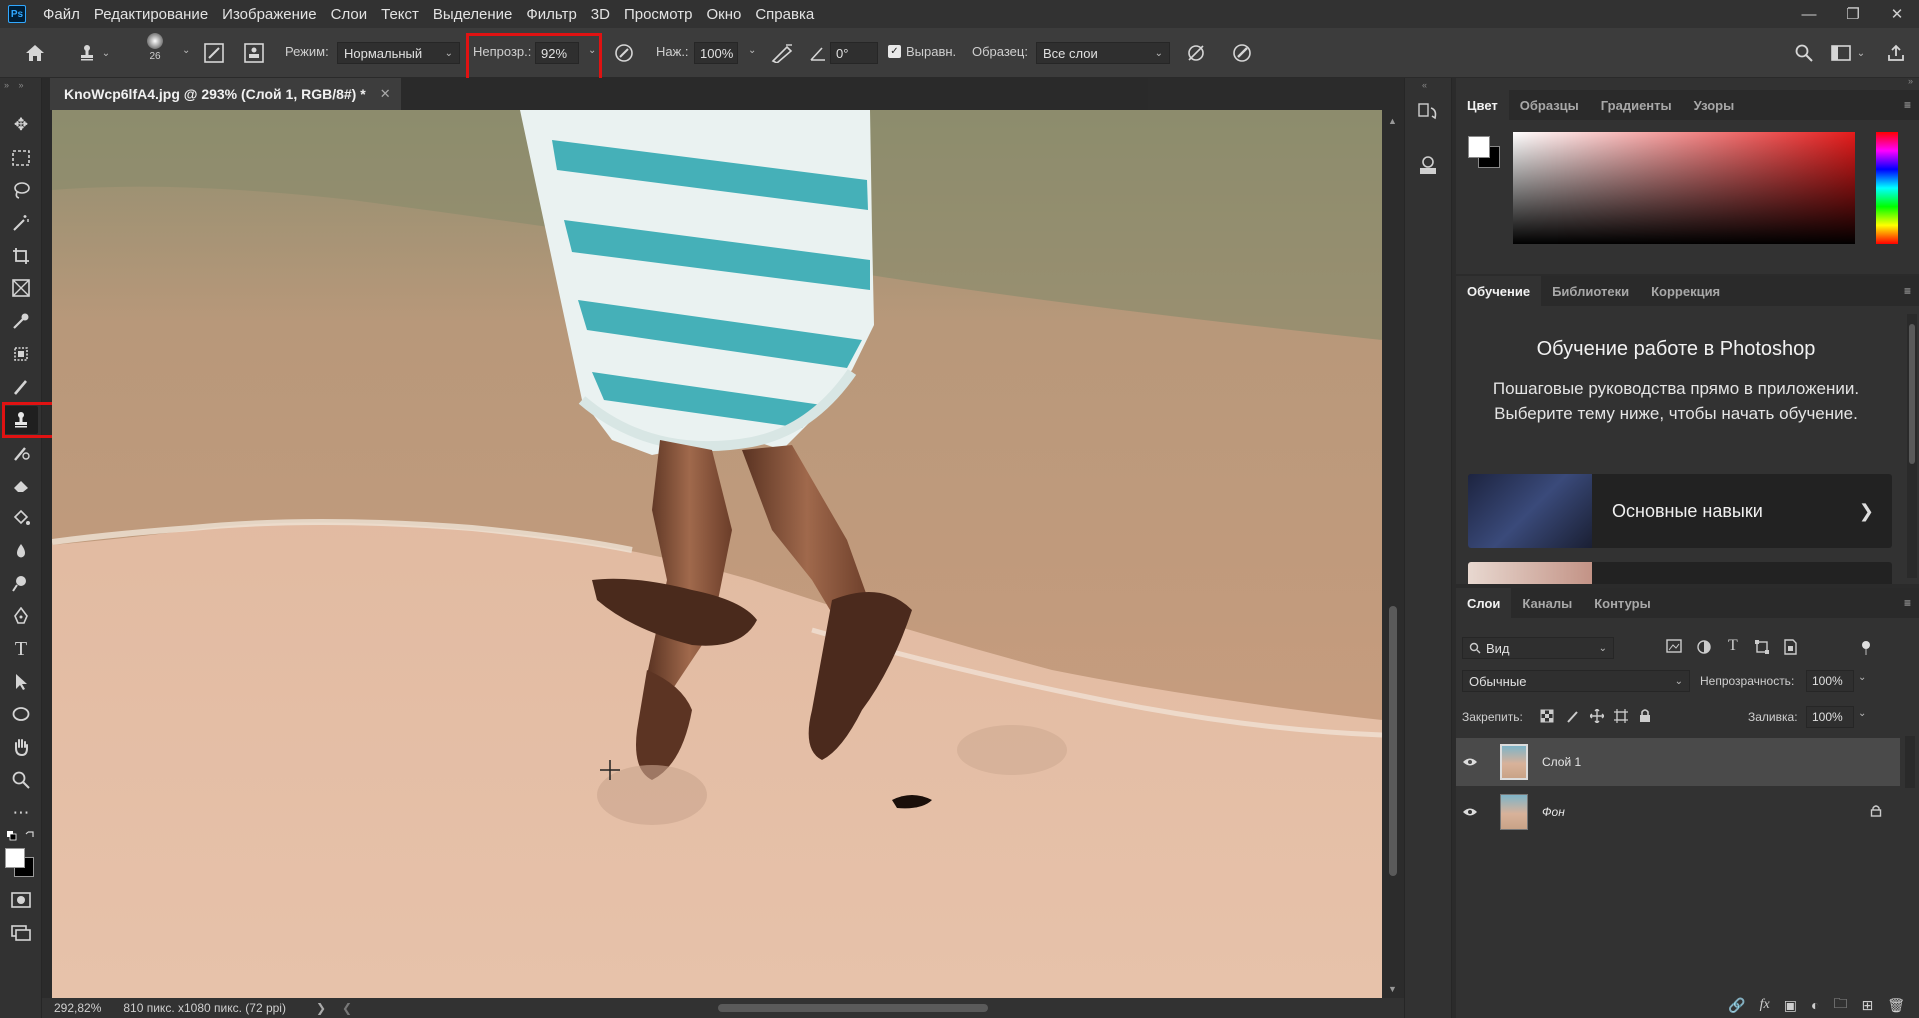 This screenshot has width=1919, height=1018. Describe the element at coordinates (1196, 53) in the screenshot. I see `ignore-adjustment-layers-icon` at that location.